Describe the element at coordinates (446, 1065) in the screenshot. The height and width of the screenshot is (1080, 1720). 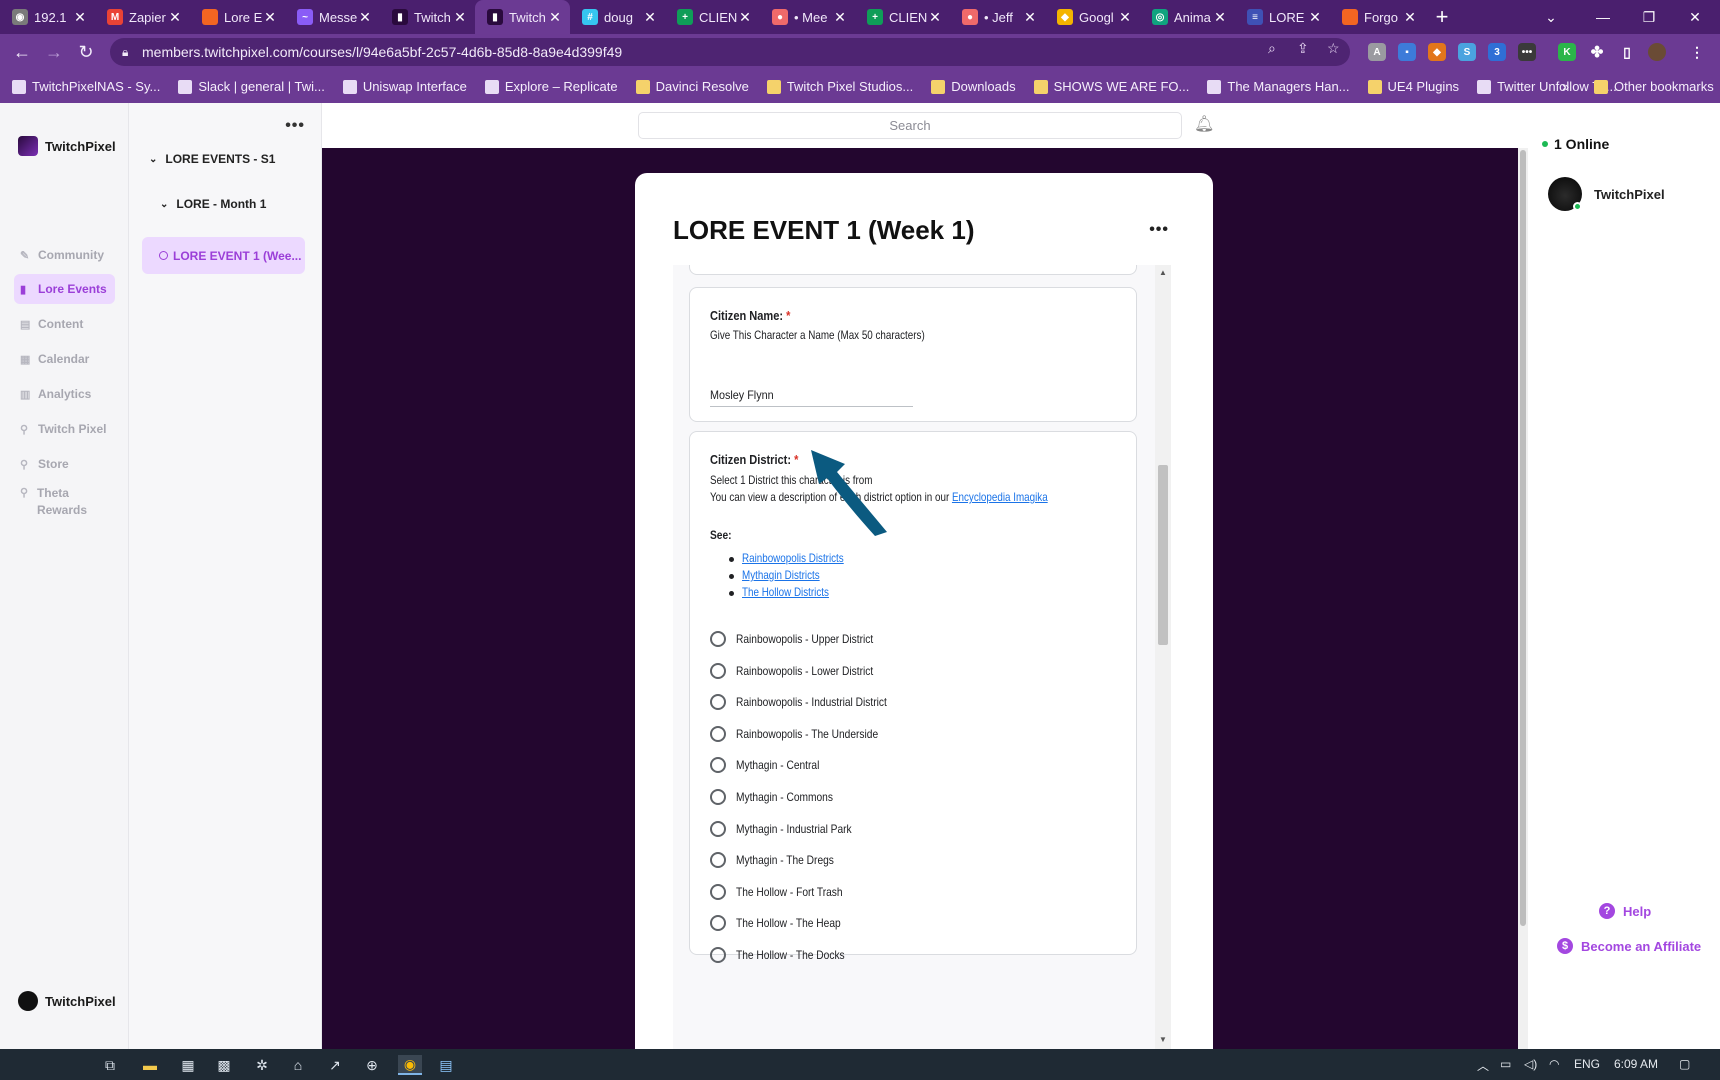
I see `notepad-icon: ▤` at that location.